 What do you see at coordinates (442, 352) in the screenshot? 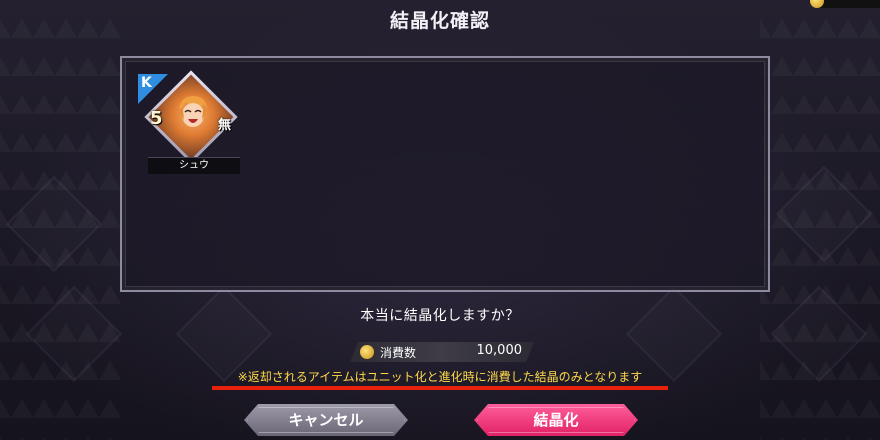
I see `cost-bar: 消費数 10,000` at bounding box center [442, 352].